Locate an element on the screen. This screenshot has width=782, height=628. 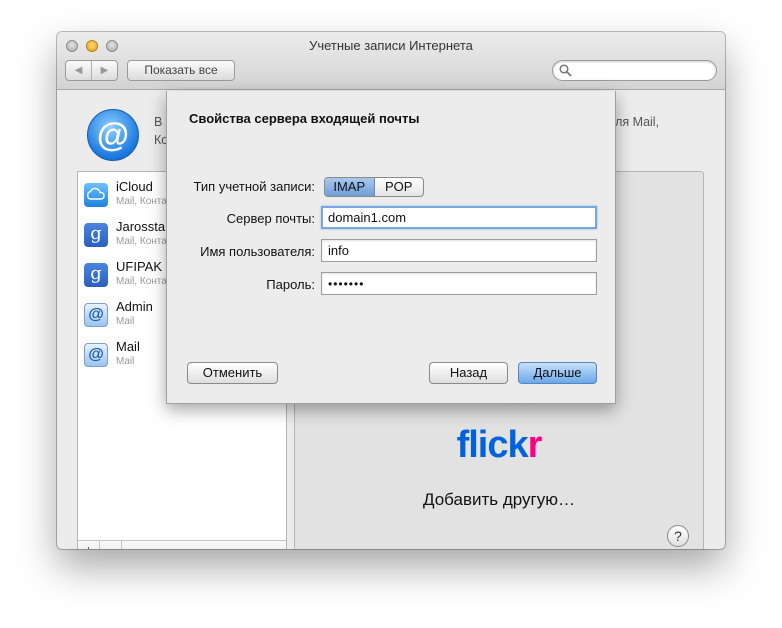
username-field: info is located at coordinates (459, 250).